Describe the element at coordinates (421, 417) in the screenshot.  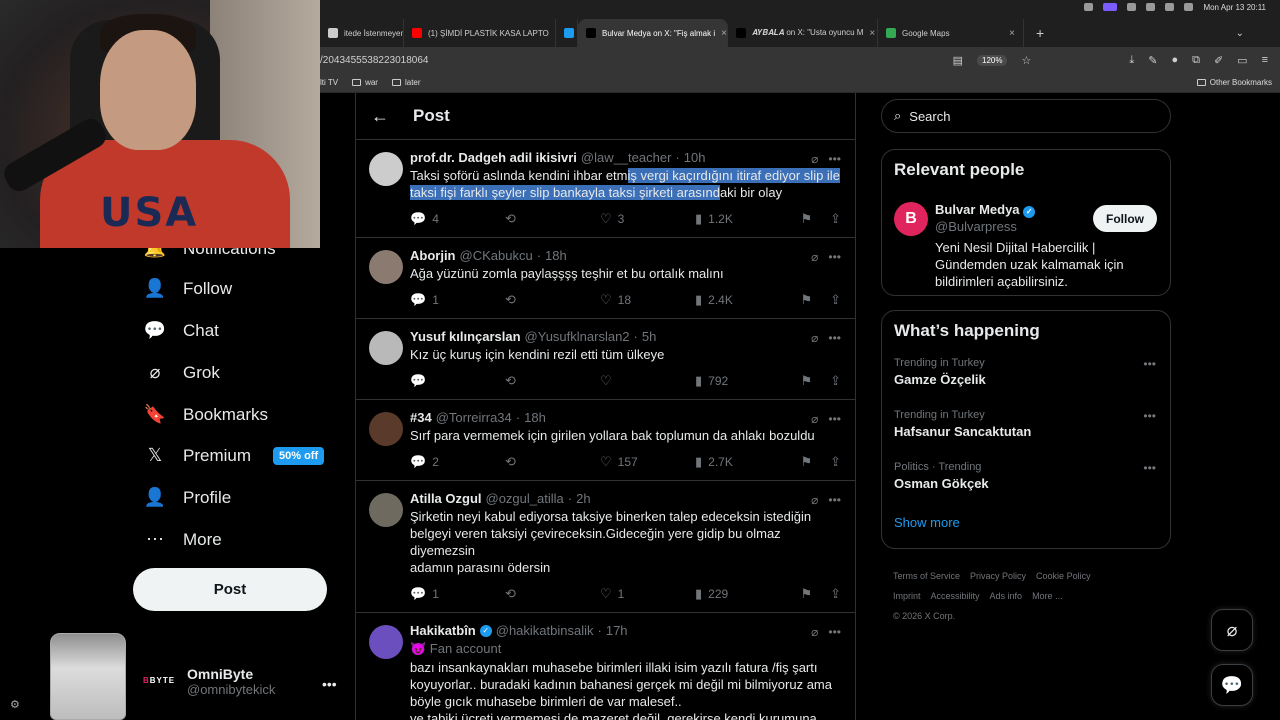
I see `tweet-author: #34` at that location.